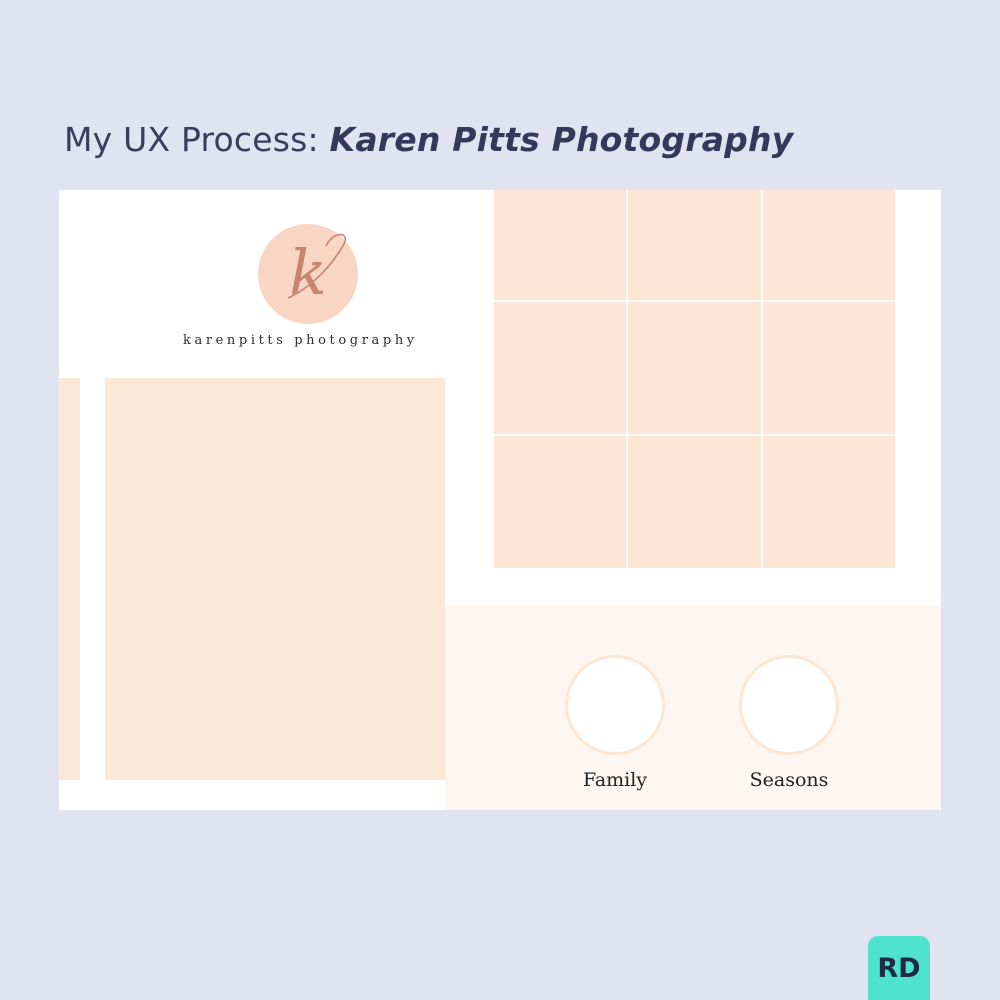 Image resolution: width=1000 pixels, height=1000 pixels. I want to click on rd-logo-badge: RD, so click(899, 968).